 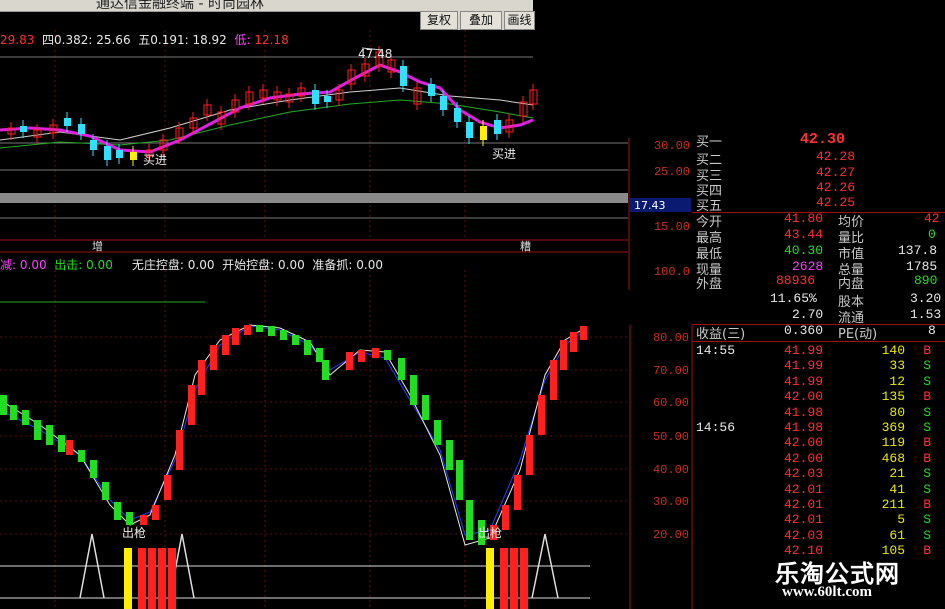 I want to click on stat-outer-label: 外盘, so click(x=709, y=284).